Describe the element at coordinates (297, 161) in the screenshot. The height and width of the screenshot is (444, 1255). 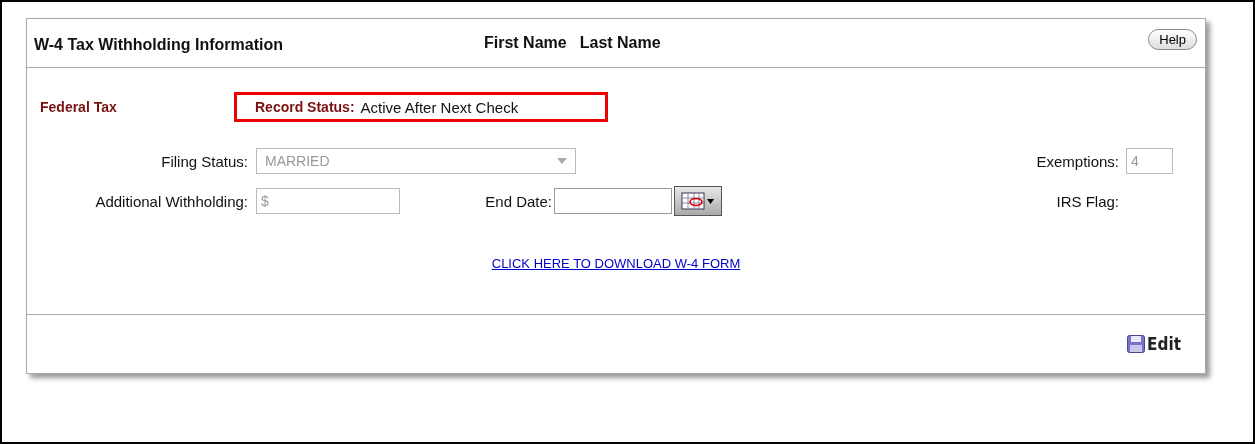
I see `dropdown-value: MARRIED` at that location.